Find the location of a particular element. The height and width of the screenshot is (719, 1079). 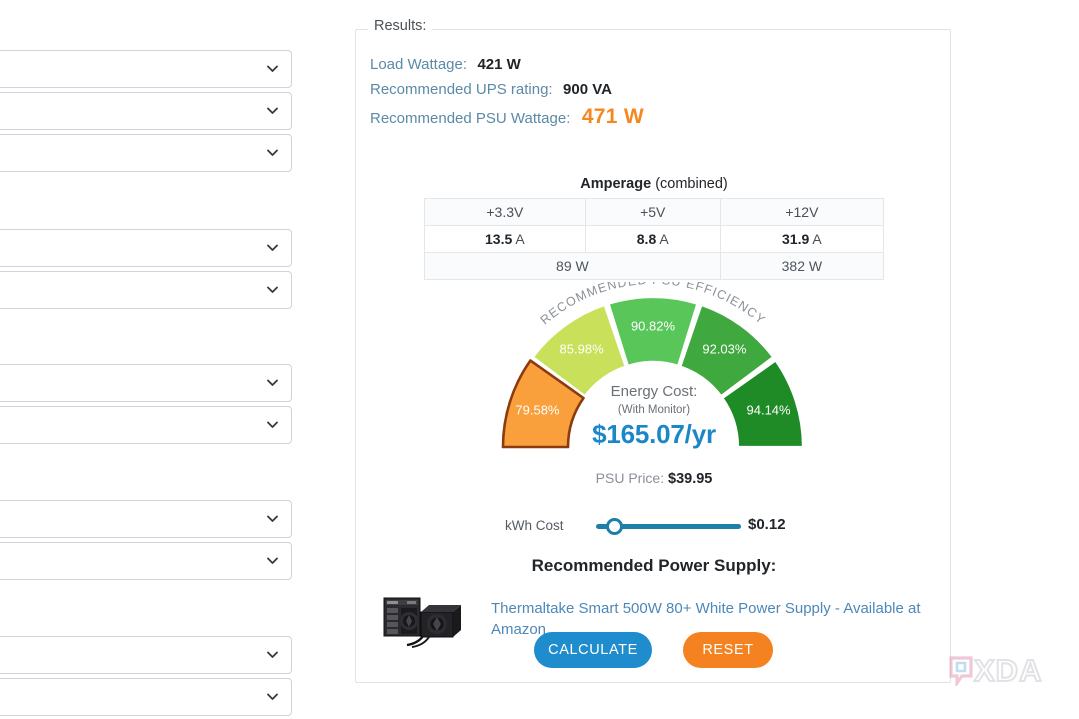

kwh-cost-slider-thumb is located at coordinates (614, 526).